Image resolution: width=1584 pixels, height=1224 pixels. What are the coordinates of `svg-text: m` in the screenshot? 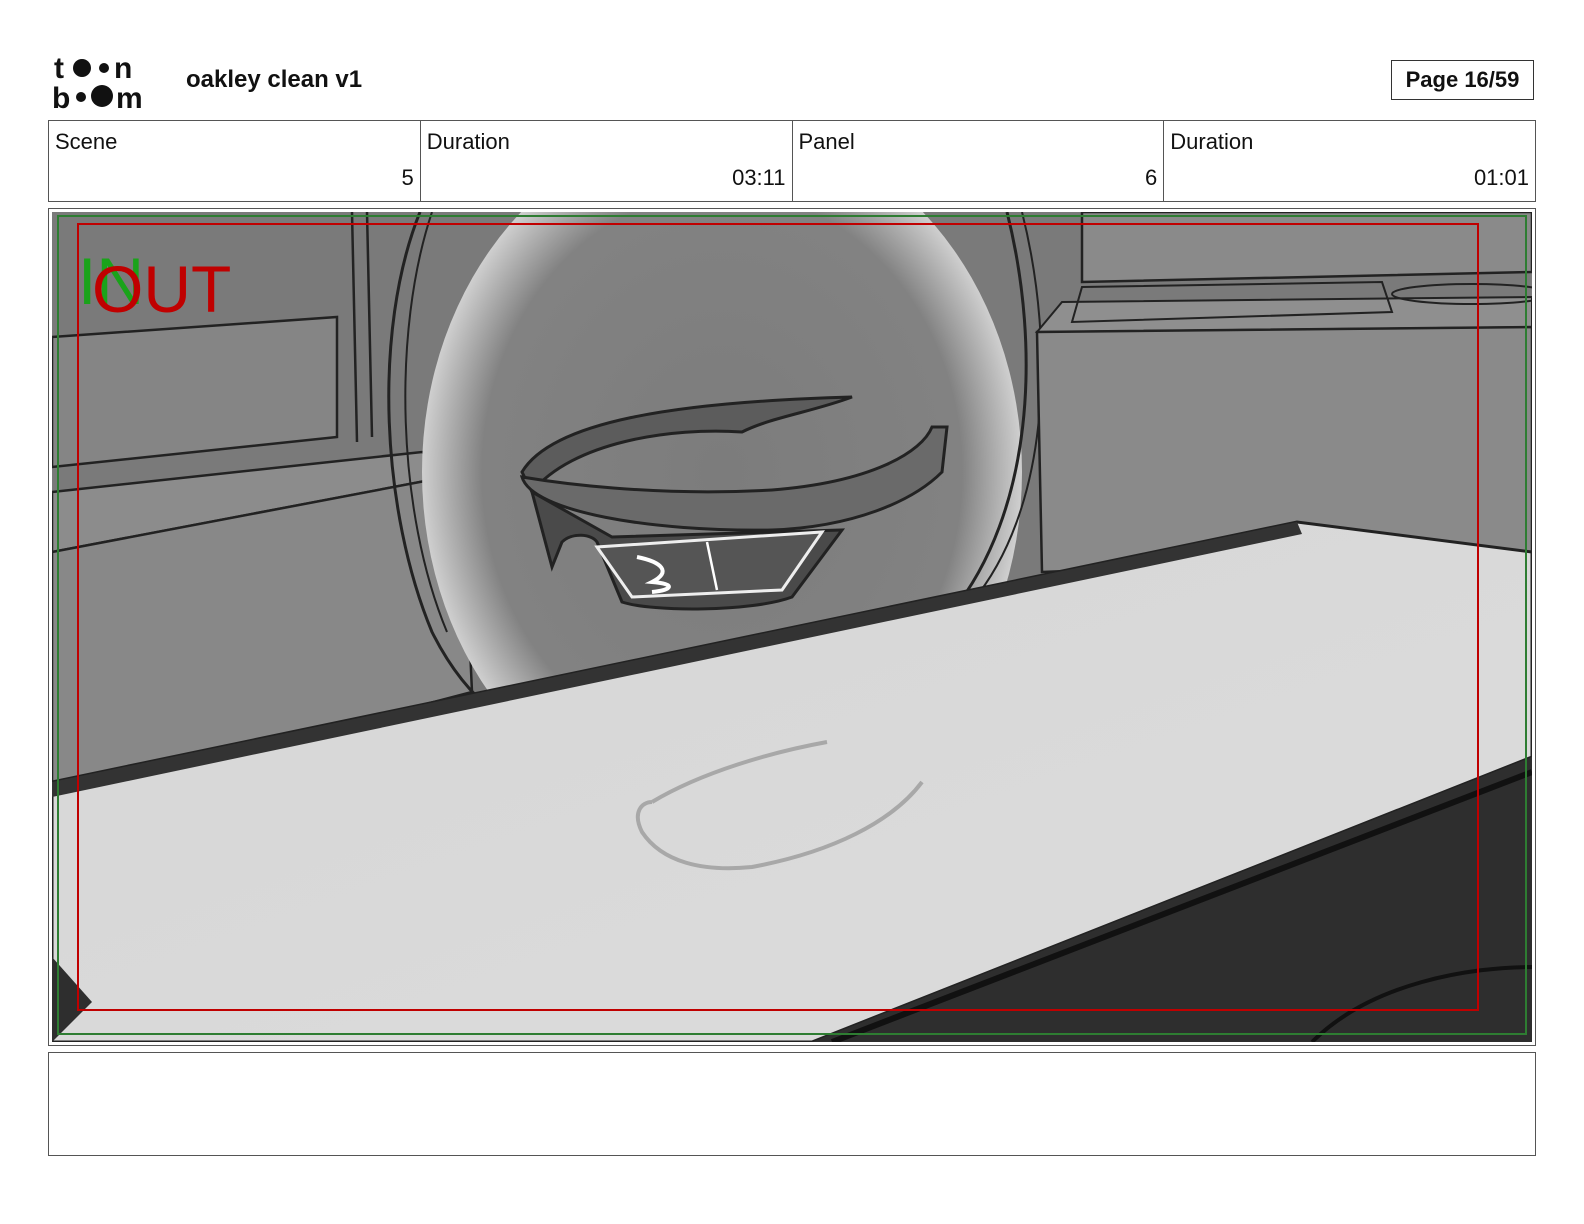 It's located at (129, 96).